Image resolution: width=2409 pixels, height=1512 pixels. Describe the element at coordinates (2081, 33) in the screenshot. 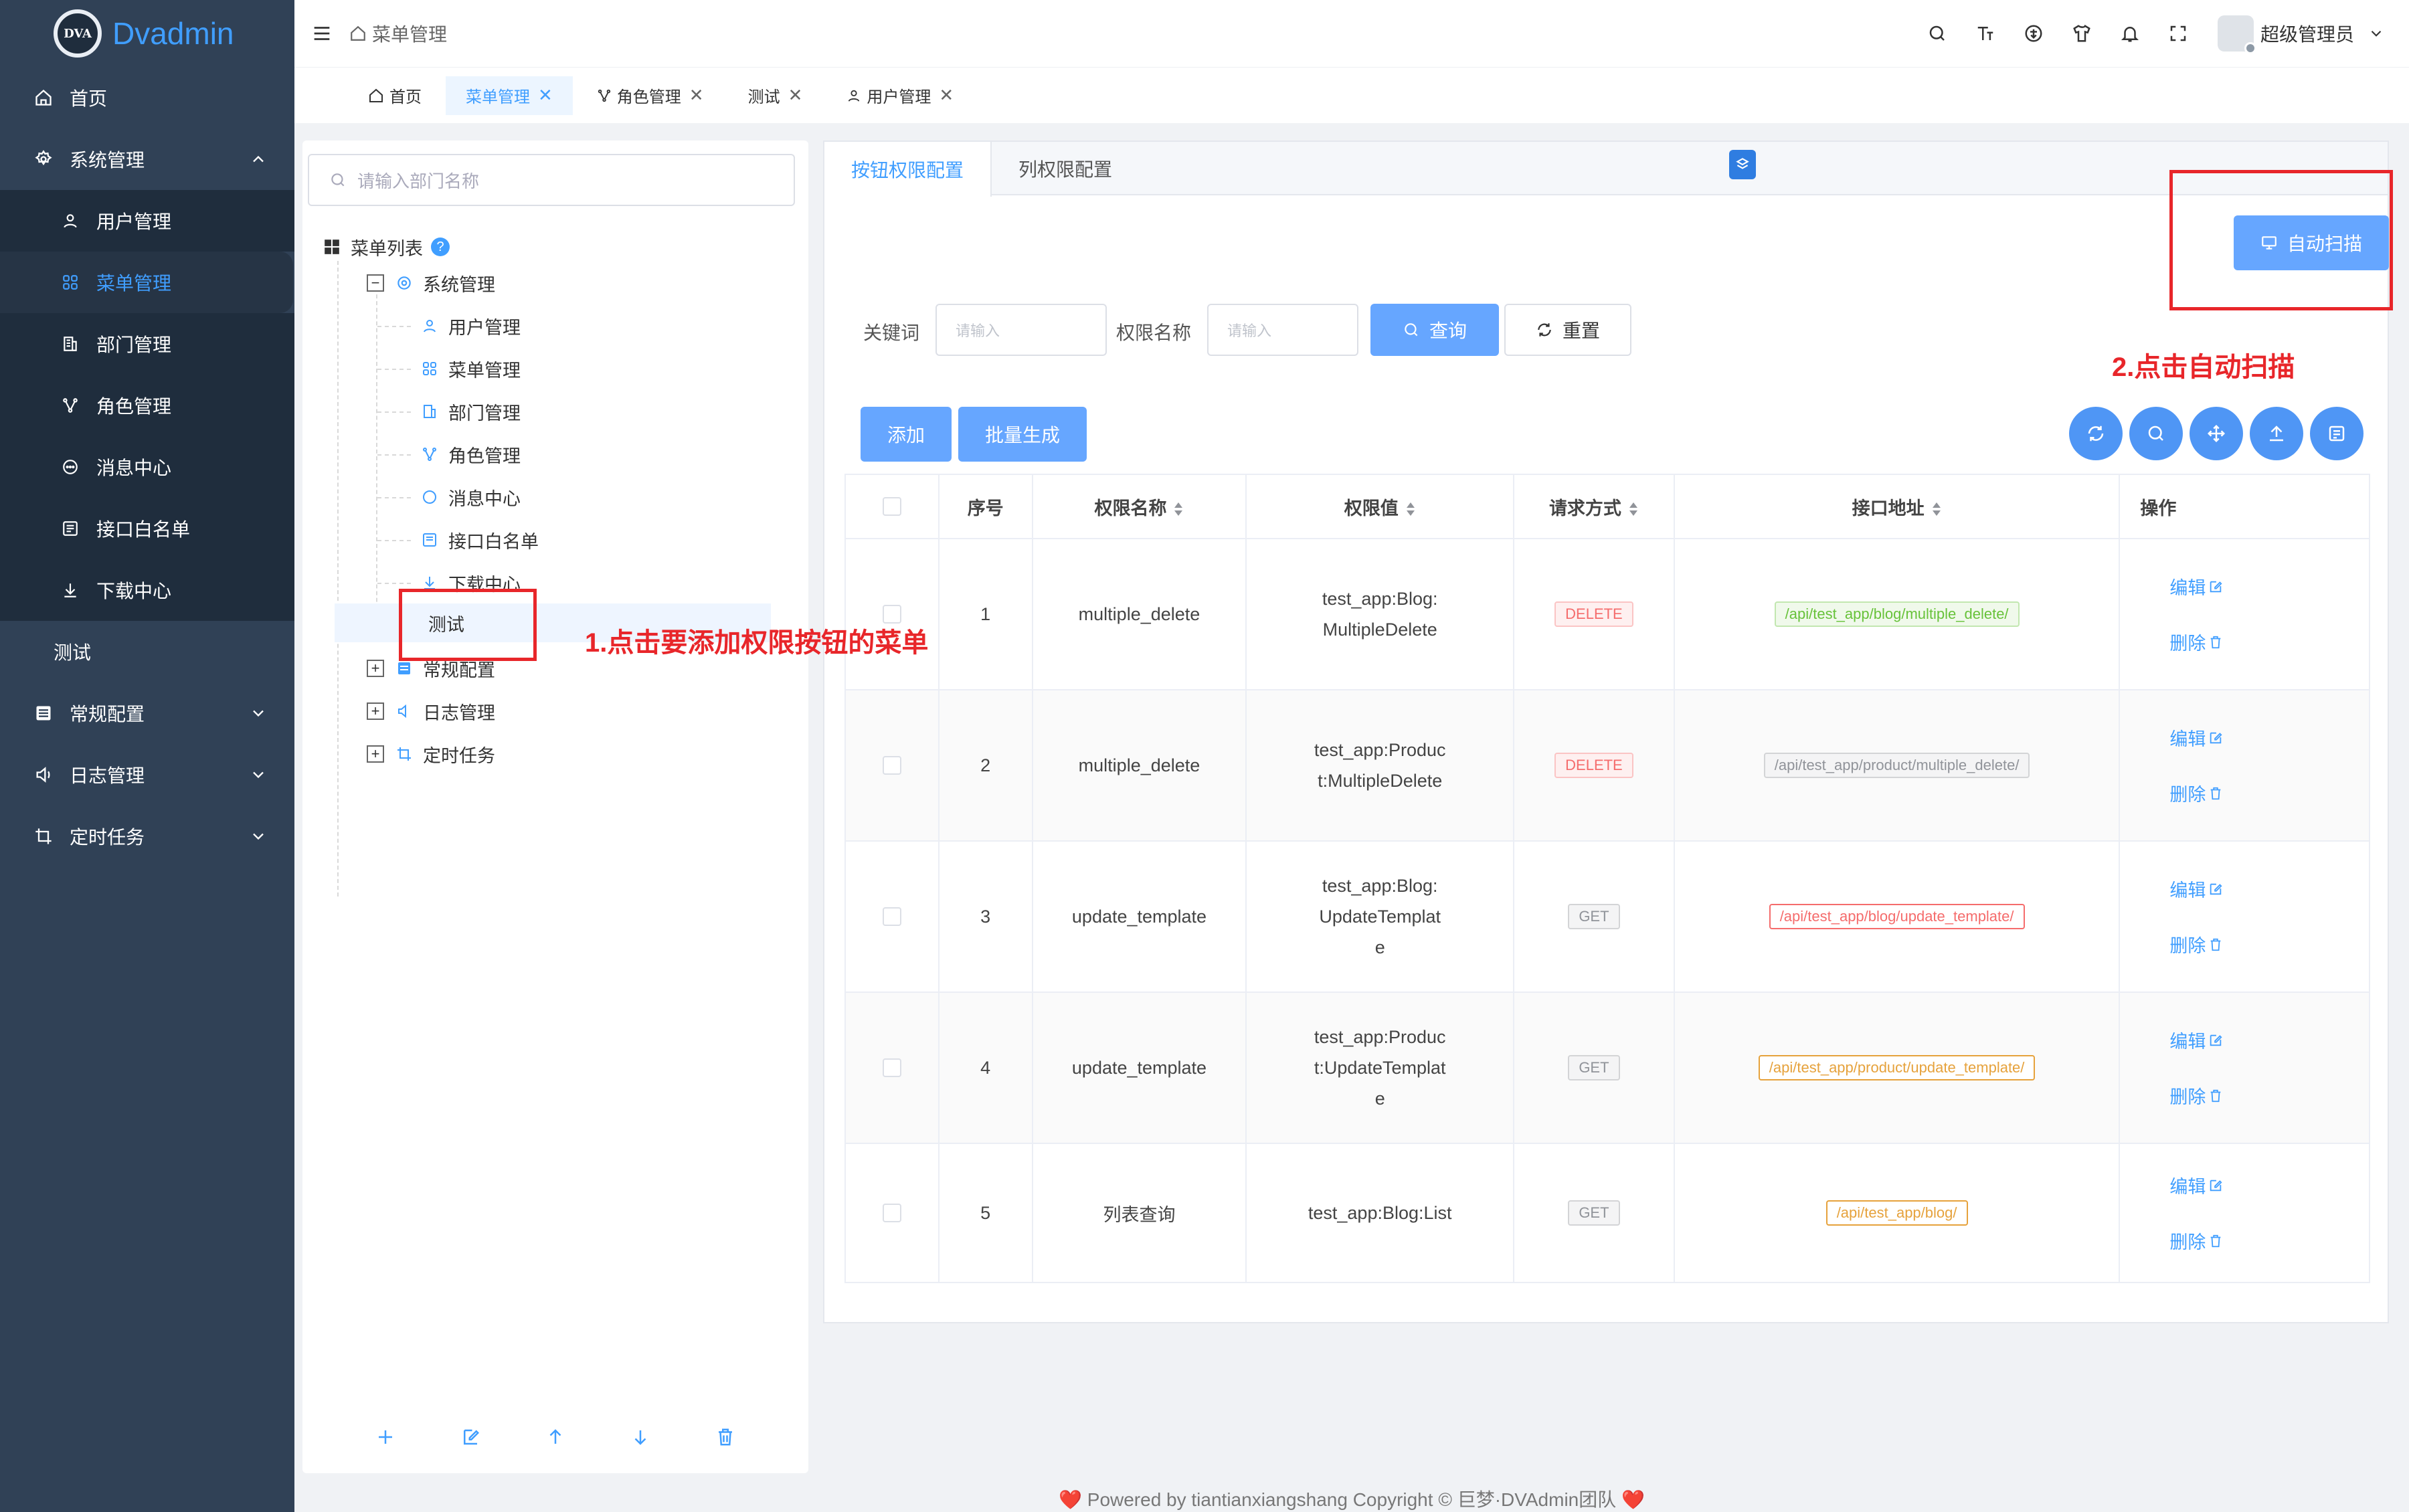

I see `theme-shirt-icon` at that location.